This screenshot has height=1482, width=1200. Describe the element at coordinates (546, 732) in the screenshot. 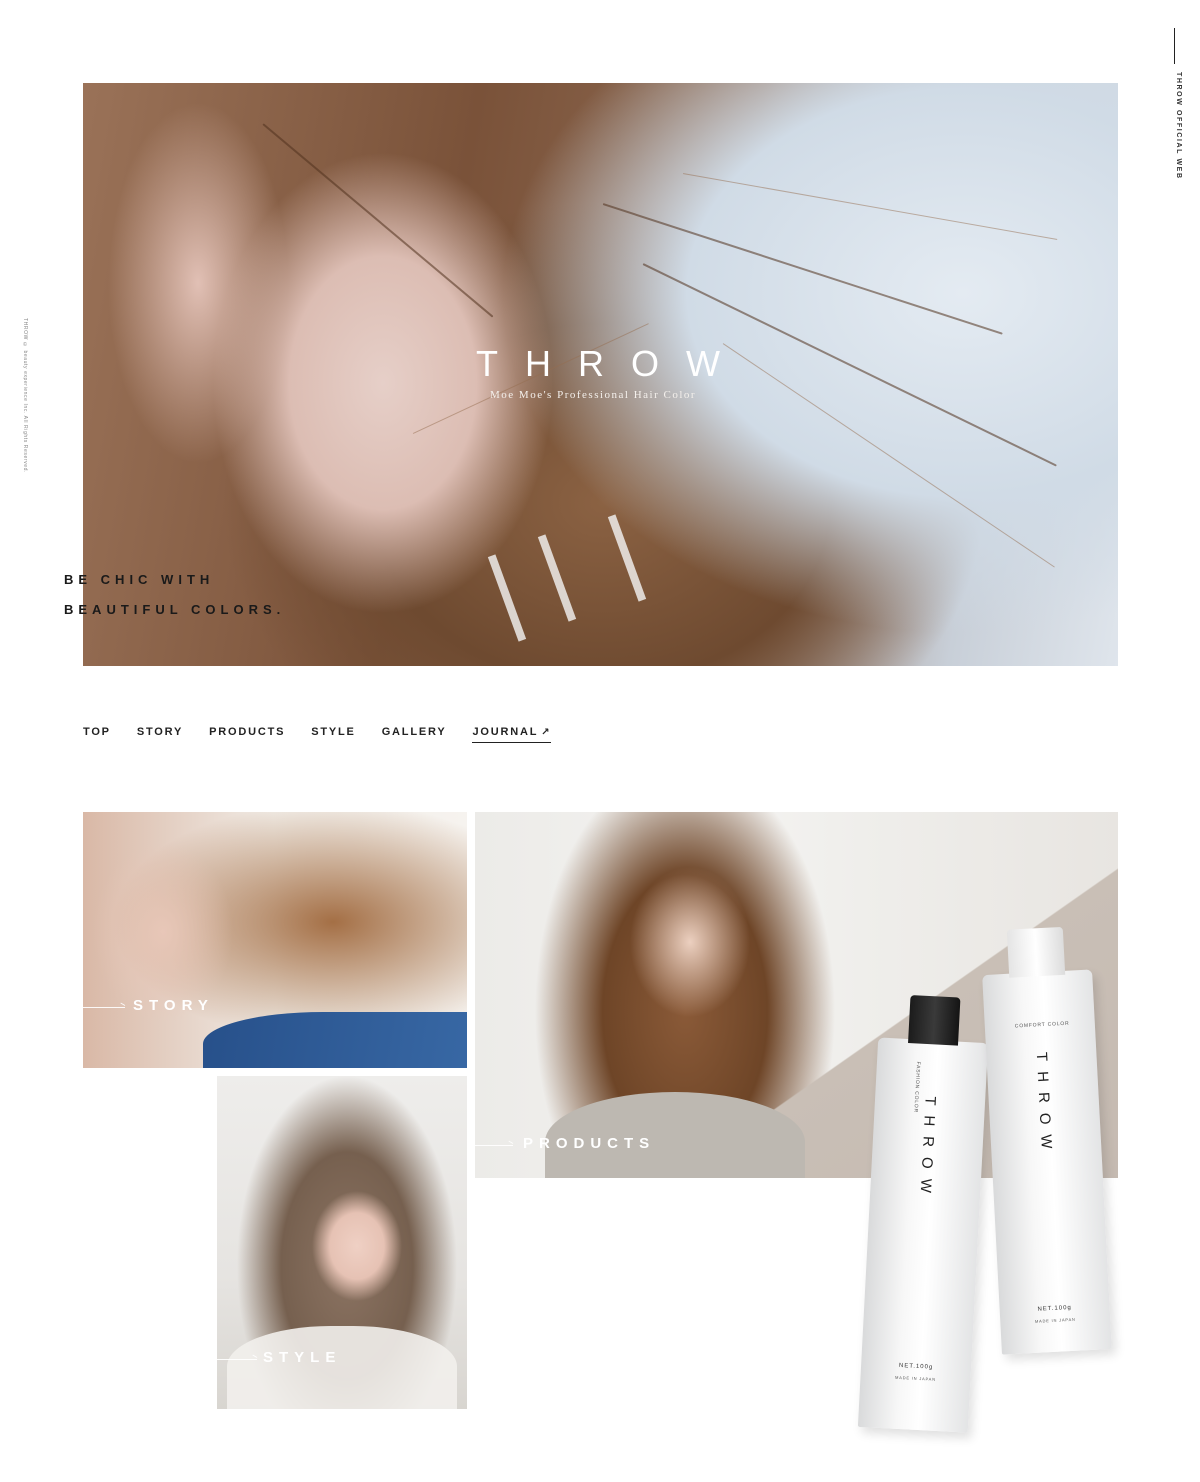

I see `external-link-icon: ↗` at that location.